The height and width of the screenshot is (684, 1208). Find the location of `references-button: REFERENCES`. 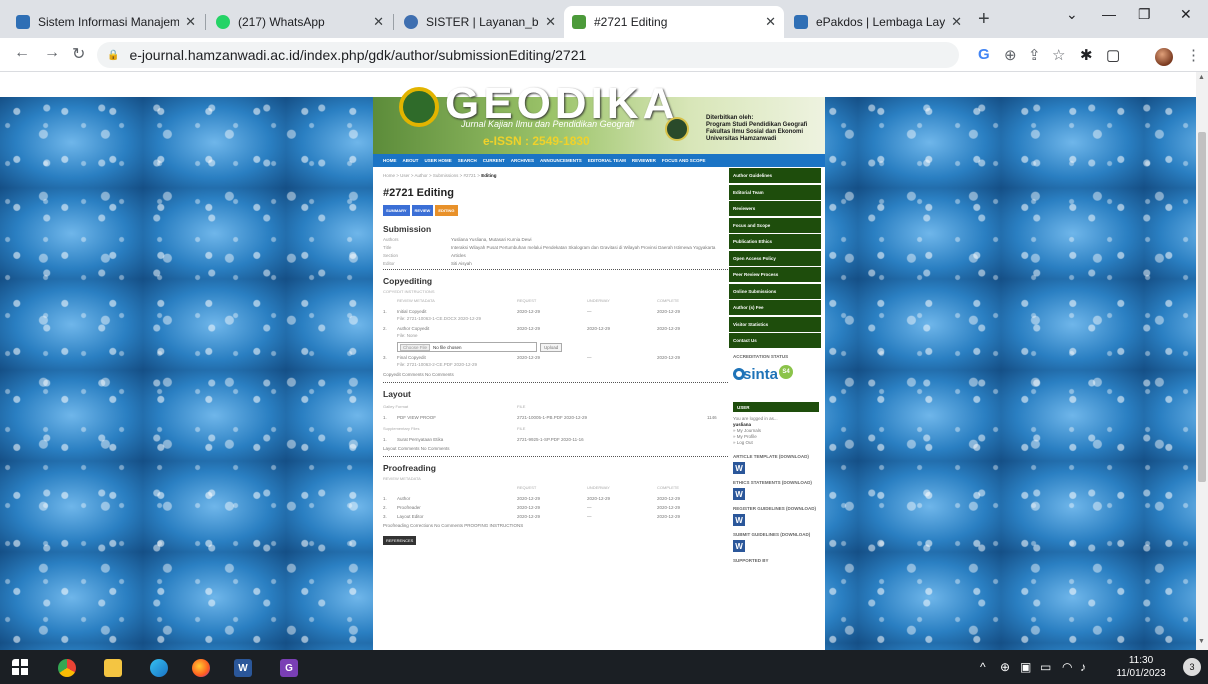

references-button: REFERENCES is located at coordinates (400, 540).